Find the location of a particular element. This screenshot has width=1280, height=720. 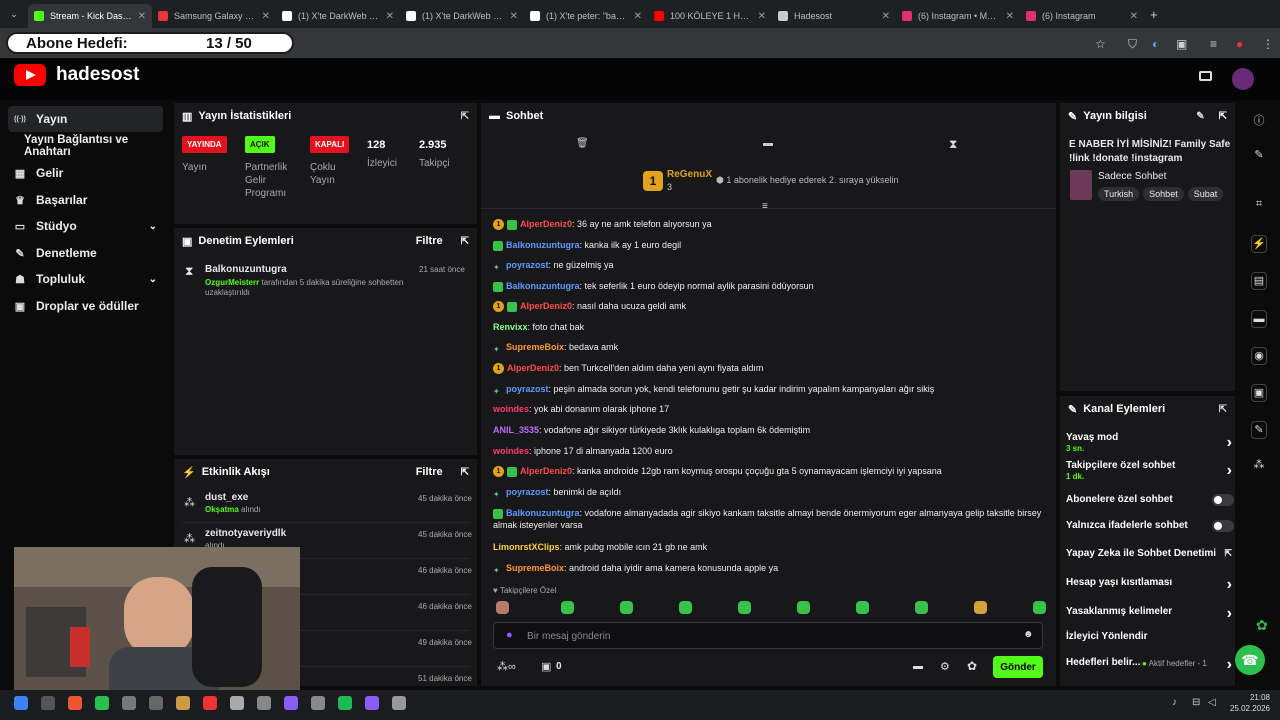

profile-icon: ● is located at coordinates (1239, 44).